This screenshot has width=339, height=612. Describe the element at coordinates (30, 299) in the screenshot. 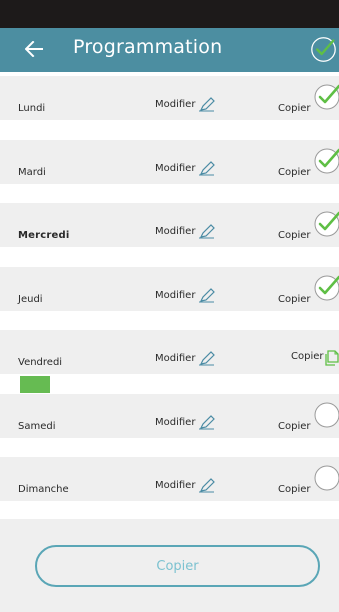

I see `day-label: Jeudi` at that location.